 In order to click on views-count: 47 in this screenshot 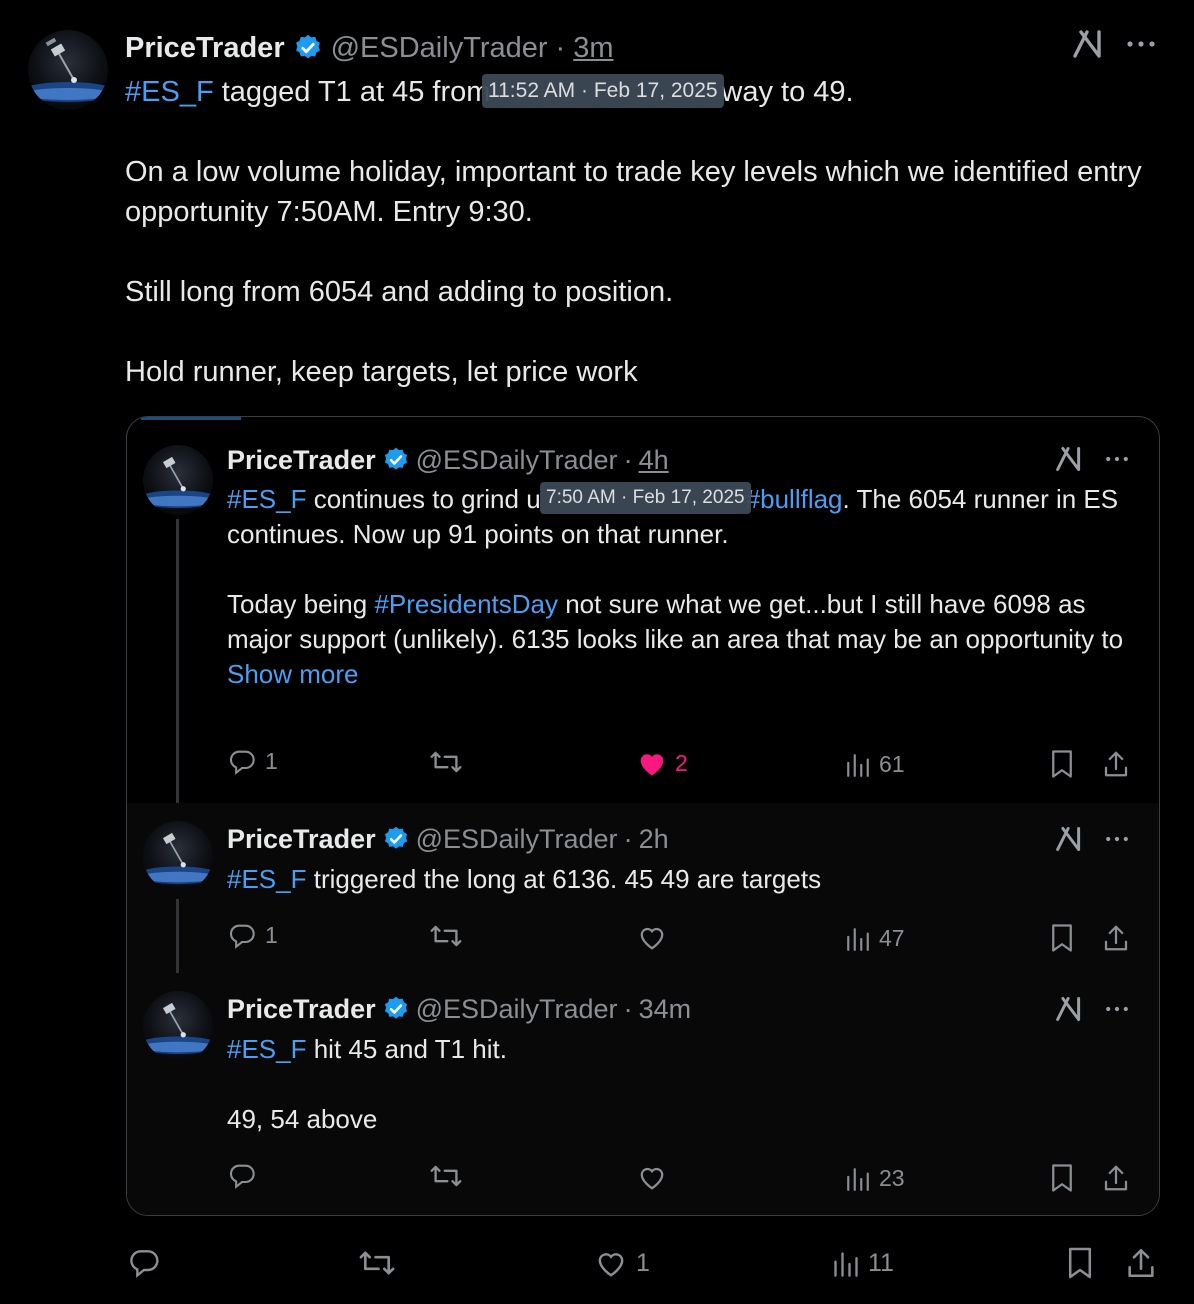, I will do `click(892, 938)`.